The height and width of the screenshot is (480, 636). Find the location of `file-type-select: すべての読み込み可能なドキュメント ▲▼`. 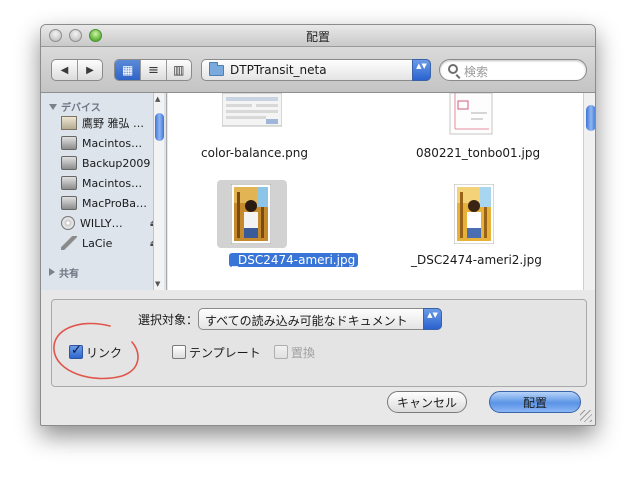

file-type-select: すべての読み込み可能なドキュメント ▲▼ is located at coordinates (320, 319).